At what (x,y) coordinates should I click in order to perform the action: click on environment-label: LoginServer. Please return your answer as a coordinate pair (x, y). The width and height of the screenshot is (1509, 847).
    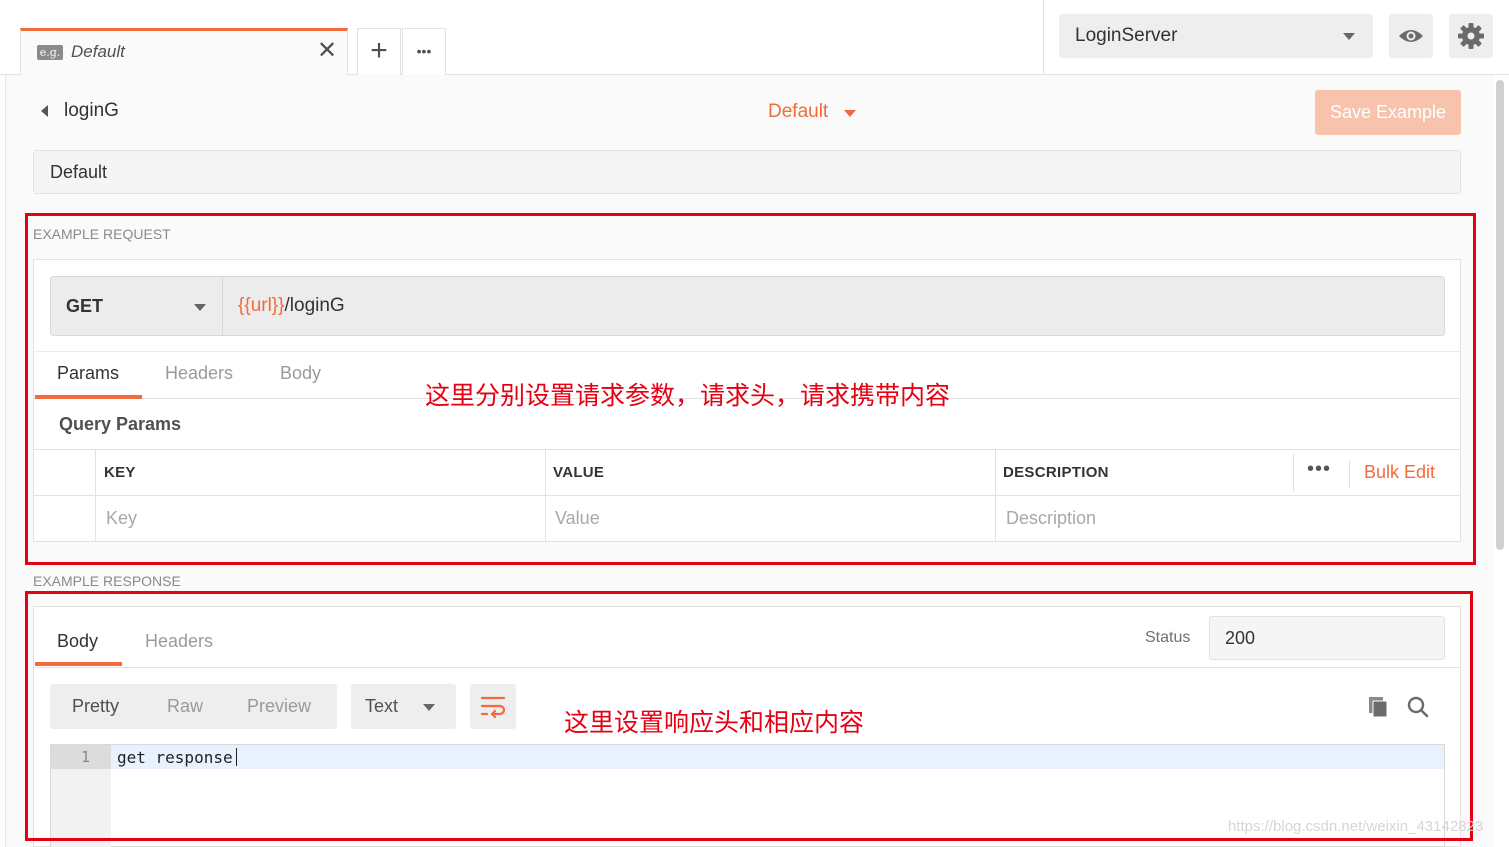
    Looking at the image, I should click on (1126, 35).